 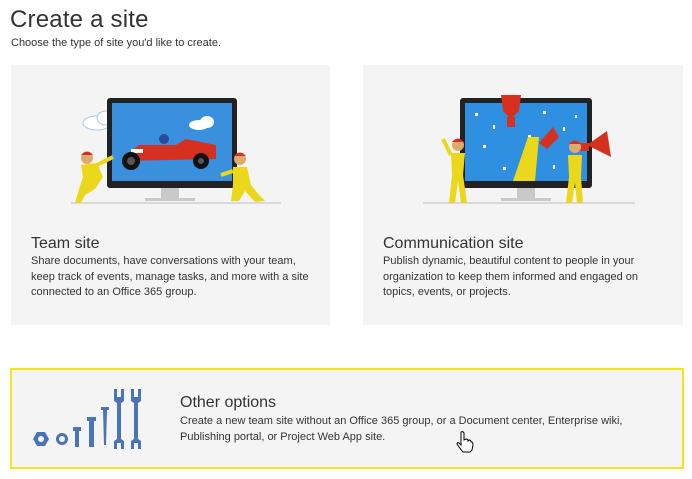 What do you see at coordinates (176, 151) in the screenshot?
I see `team-site-illustration` at bounding box center [176, 151].